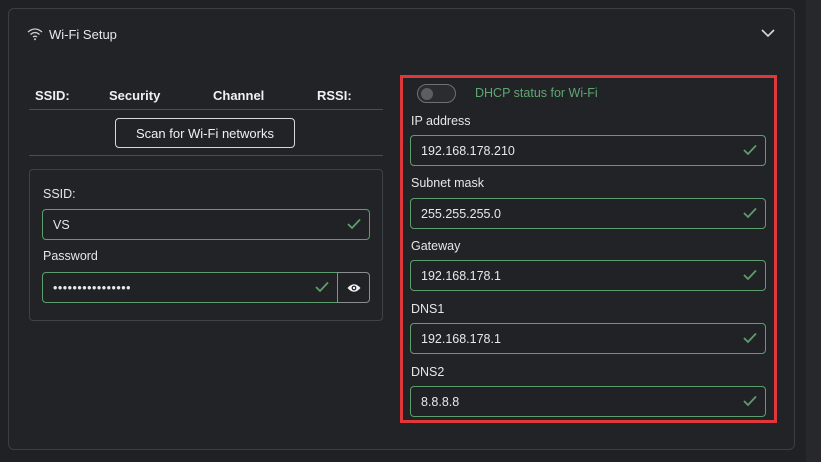 The image size is (821, 462). I want to click on panel-title: Wi-Fi Setup, so click(83, 34).